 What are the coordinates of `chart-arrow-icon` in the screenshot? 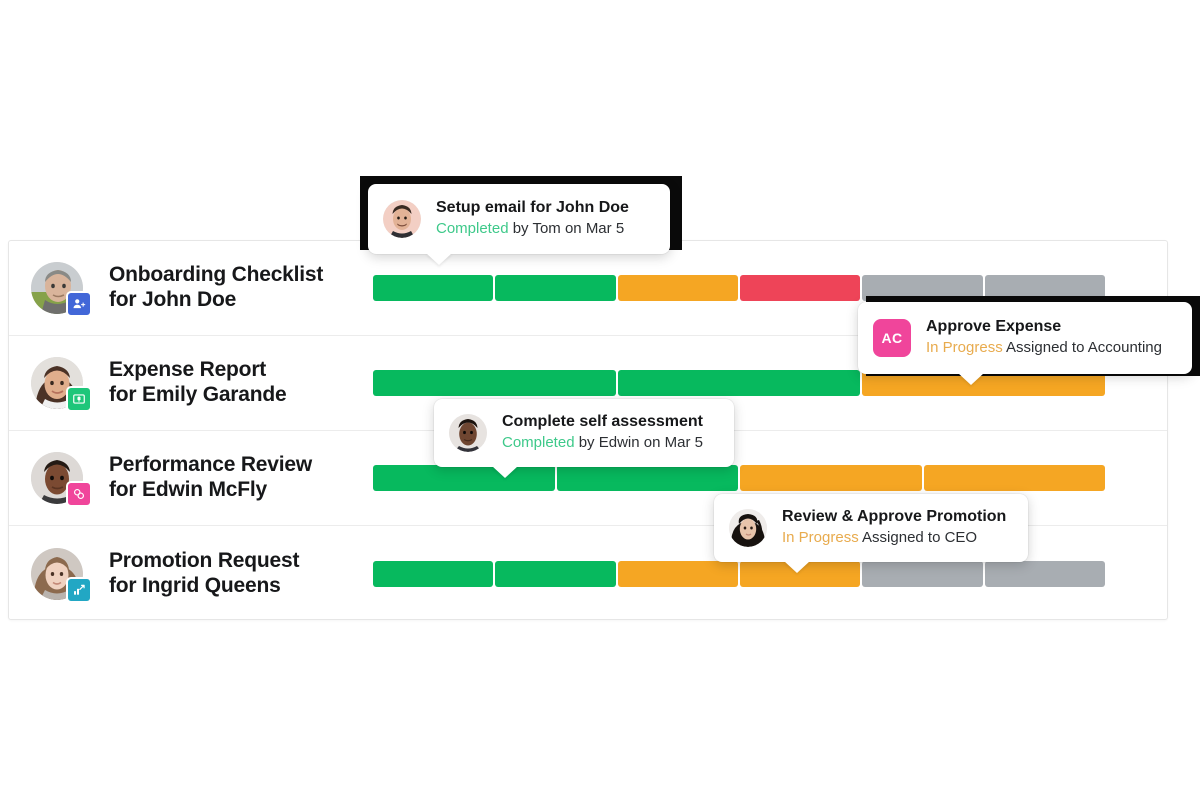 It's located at (79, 589).